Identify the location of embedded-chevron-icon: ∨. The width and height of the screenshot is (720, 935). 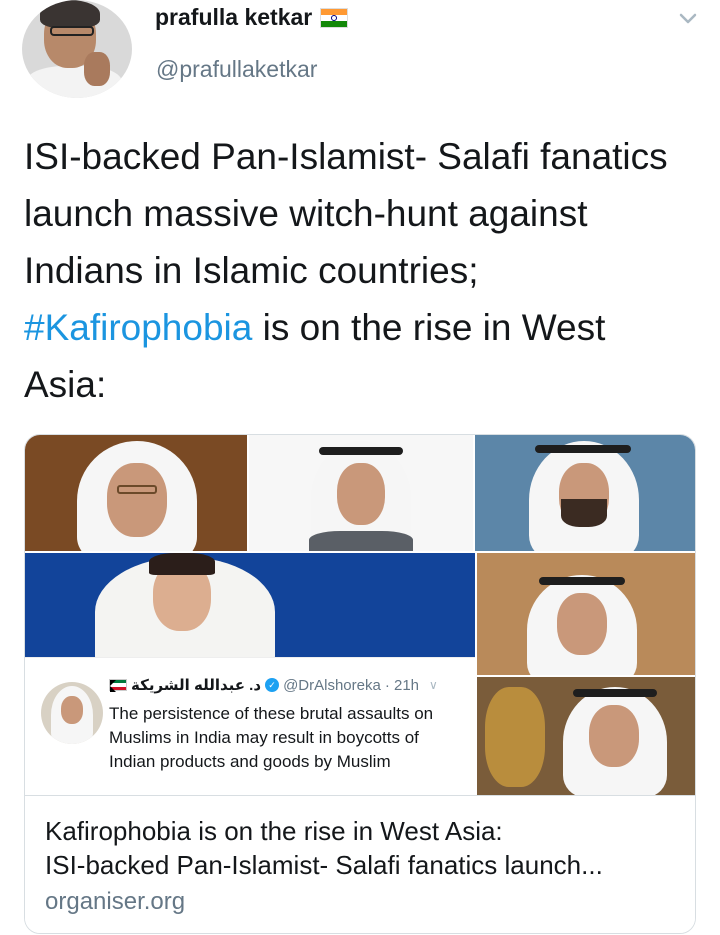
(433, 685).